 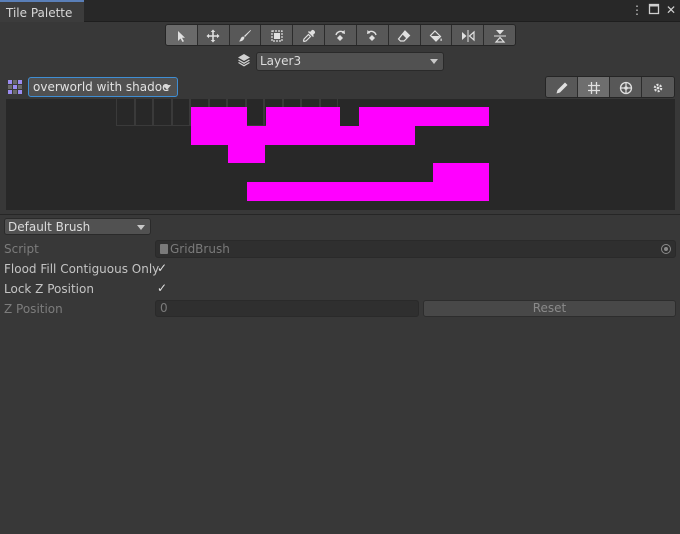 What do you see at coordinates (415, 249) in the screenshot?
I see `script-object-field: GridBrush` at bounding box center [415, 249].